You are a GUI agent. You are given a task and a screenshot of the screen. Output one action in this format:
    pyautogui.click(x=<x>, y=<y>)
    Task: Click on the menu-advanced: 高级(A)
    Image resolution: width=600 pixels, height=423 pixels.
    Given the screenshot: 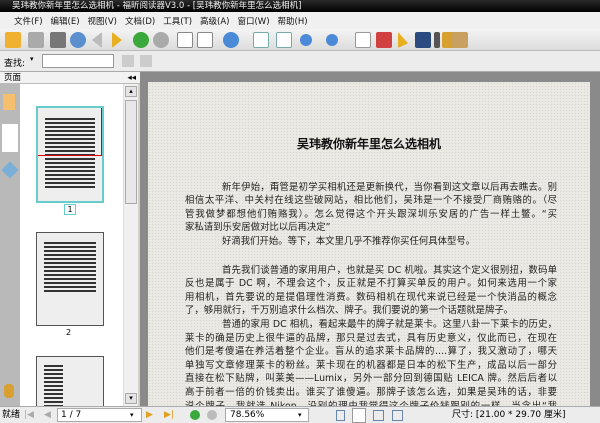 What is the action you would take?
    pyautogui.click(x=214, y=21)
    